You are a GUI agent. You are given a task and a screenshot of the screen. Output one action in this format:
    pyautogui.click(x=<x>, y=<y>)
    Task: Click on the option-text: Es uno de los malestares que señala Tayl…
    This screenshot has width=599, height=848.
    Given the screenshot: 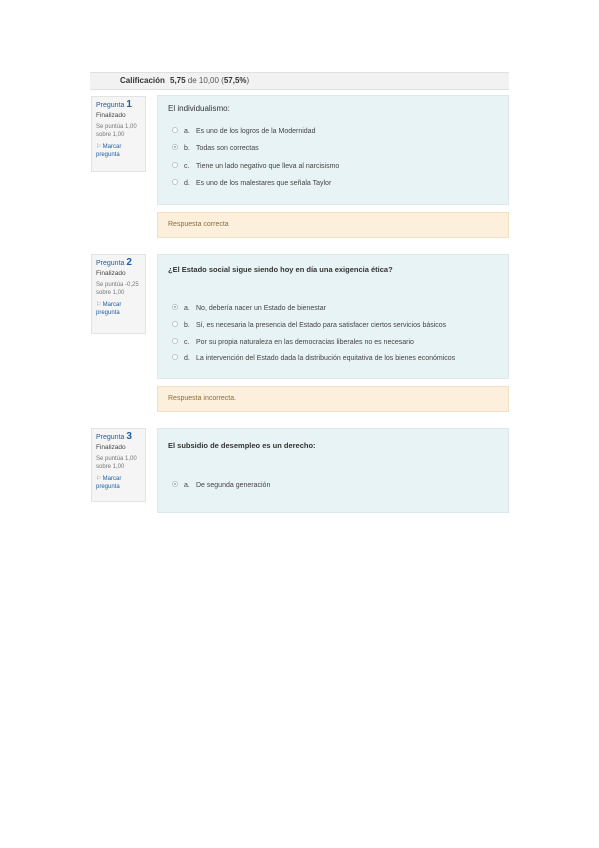 What is the action you would take?
    pyautogui.click(x=264, y=183)
    